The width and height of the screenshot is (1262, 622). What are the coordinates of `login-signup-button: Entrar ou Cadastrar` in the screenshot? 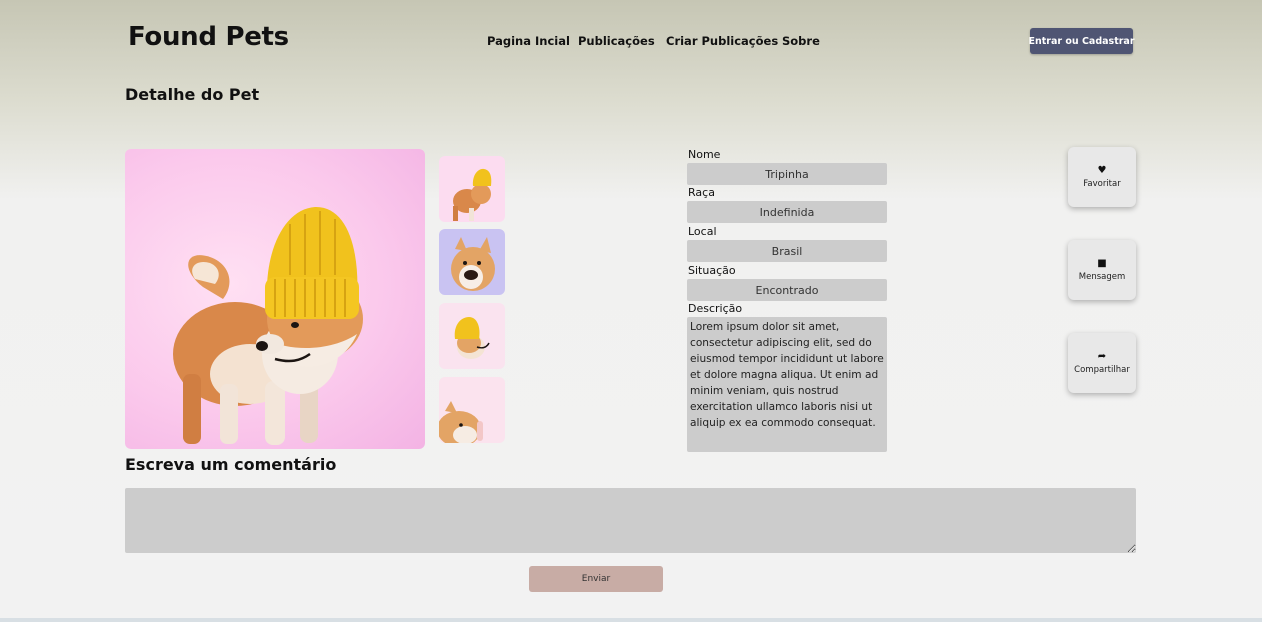 It's located at (1081, 41).